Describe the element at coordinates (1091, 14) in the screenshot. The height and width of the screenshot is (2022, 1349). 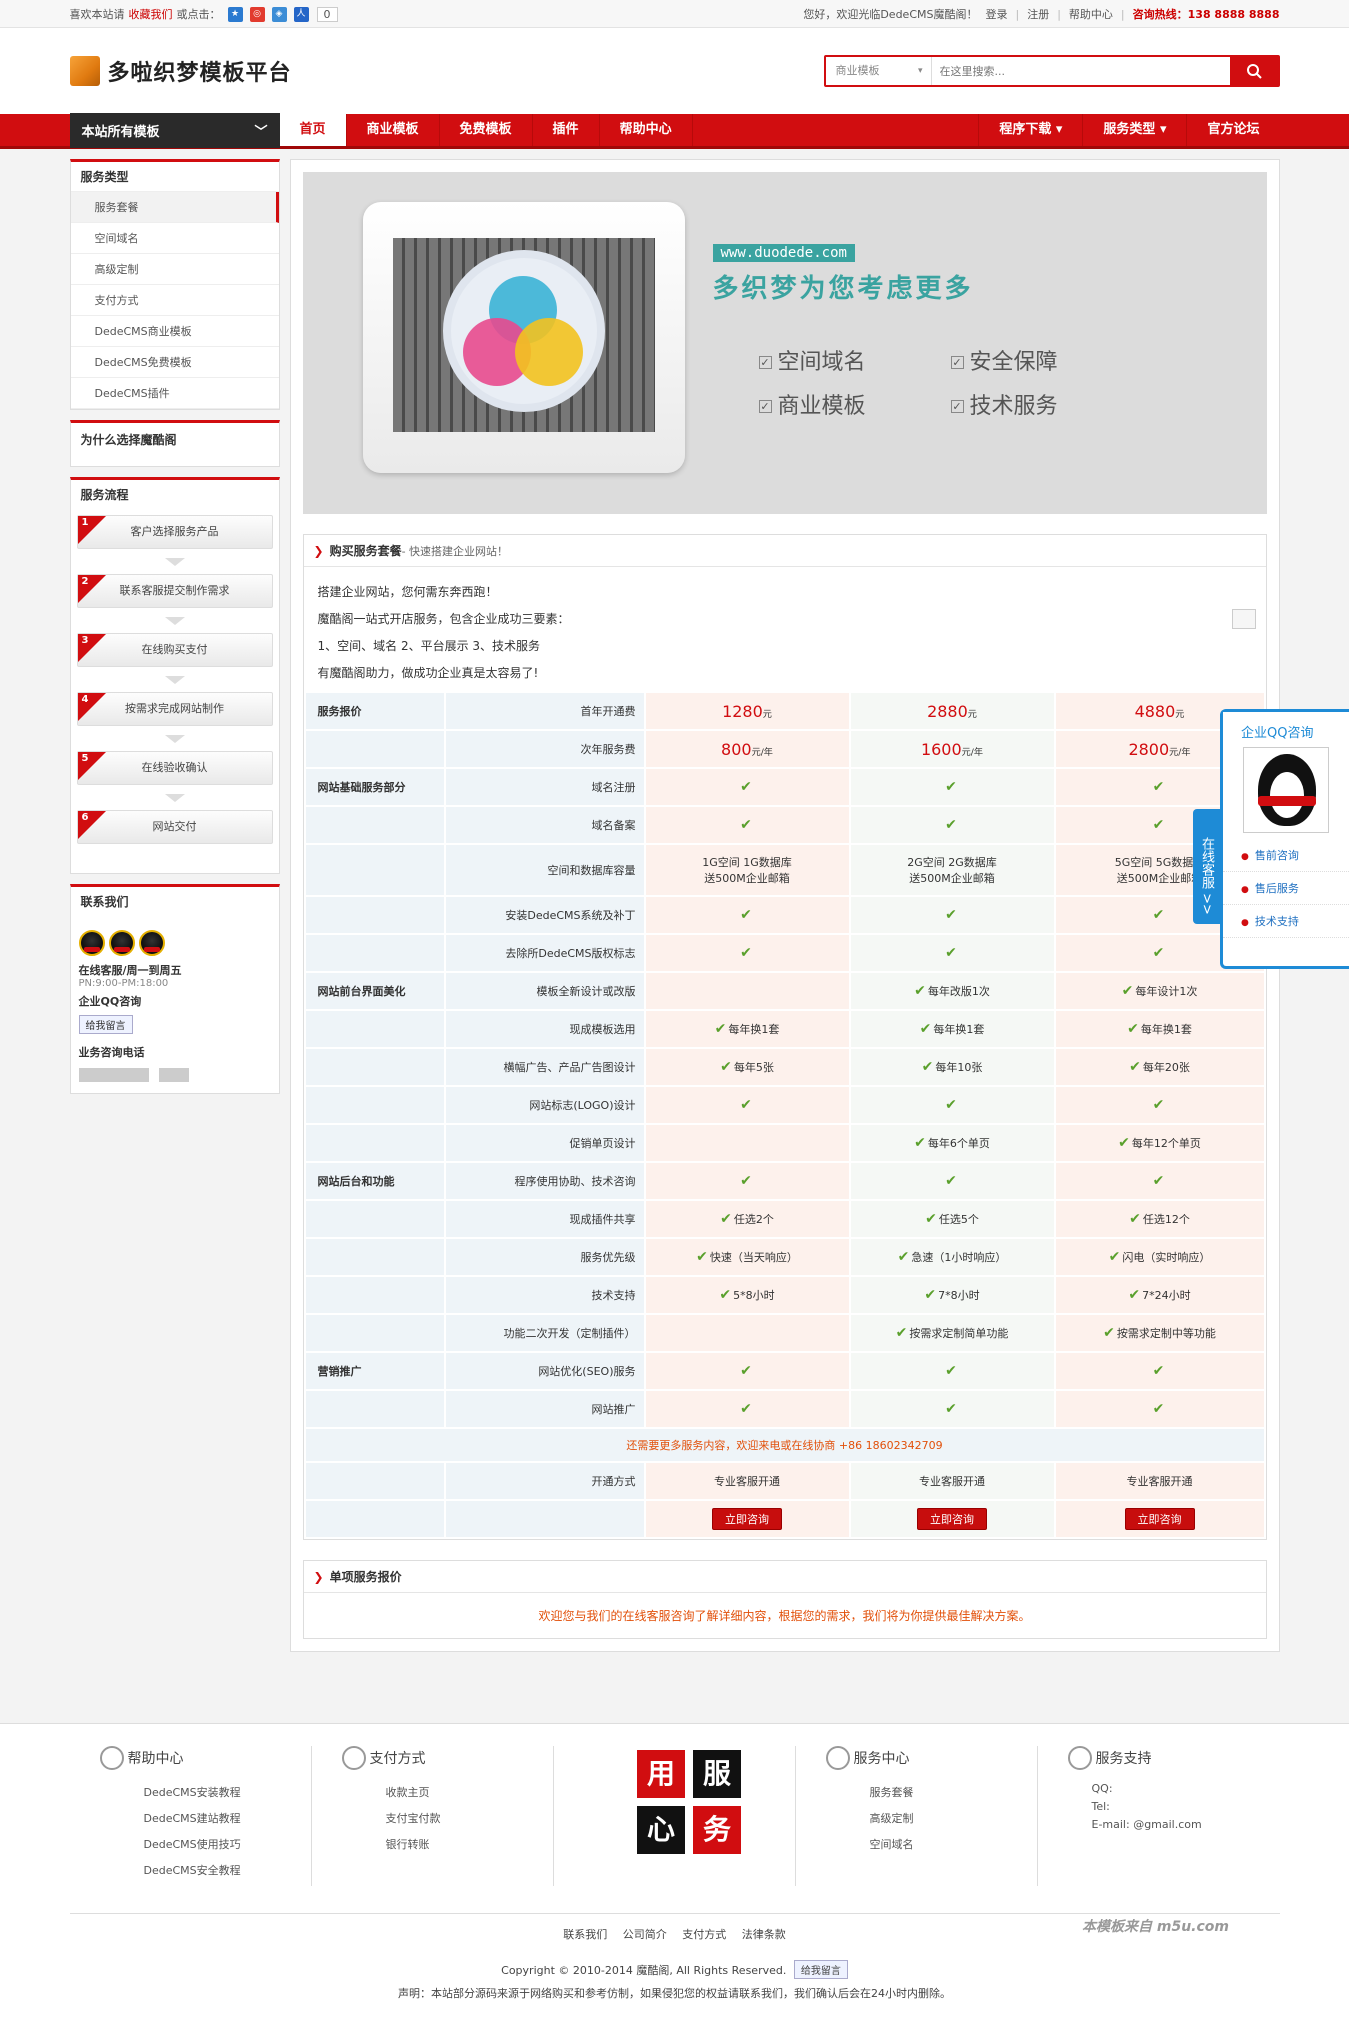
I see `help-link: 帮助中心` at that location.